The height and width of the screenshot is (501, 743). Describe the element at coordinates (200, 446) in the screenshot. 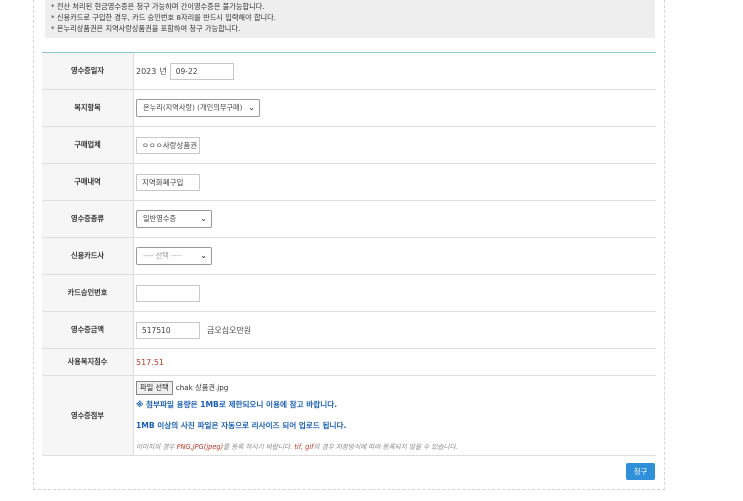

I see `hint-png-jpg: PNG,JPG(jpeg)` at that location.